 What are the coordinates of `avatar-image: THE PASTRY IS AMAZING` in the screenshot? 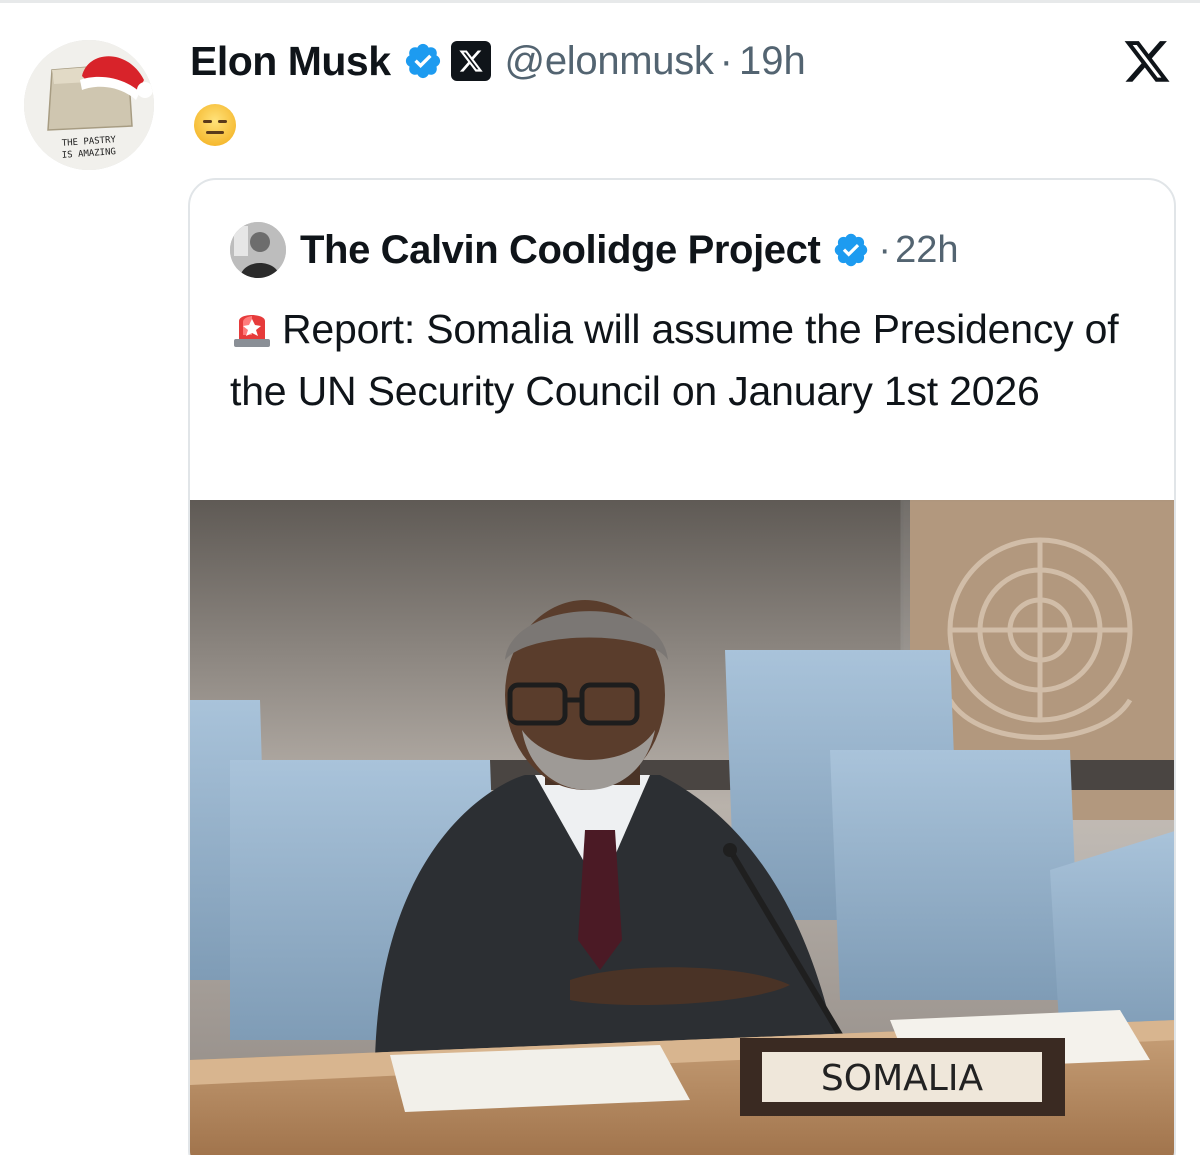 It's located at (89, 105).